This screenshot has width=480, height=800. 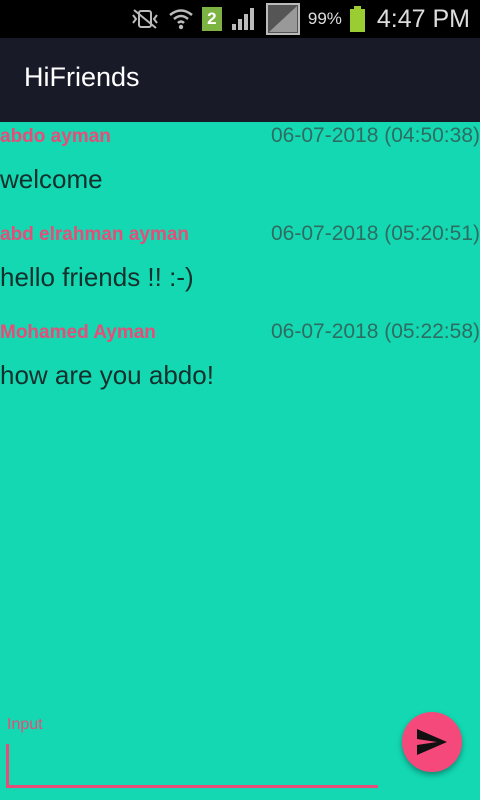 I want to click on status-icons: 2 99% 4:47 PM, so click(x=300, y=19).